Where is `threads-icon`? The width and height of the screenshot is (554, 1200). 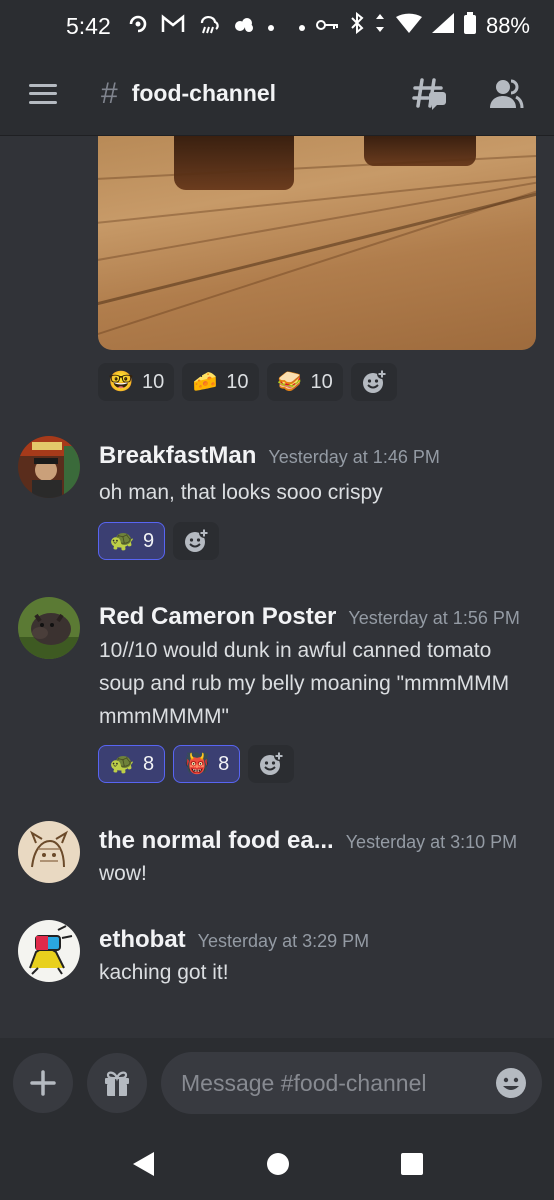
threads-icon is located at coordinates (430, 94).